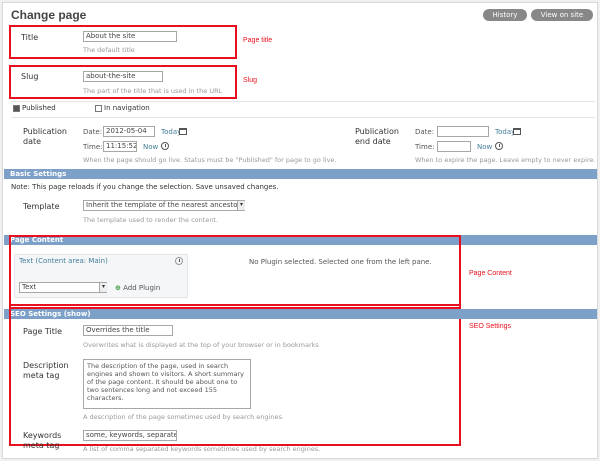 The image size is (600, 461). What do you see at coordinates (425, 132) in the screenshot?
I see `publication-end-date-date-label: Date:` at bounding box center [425, 132].